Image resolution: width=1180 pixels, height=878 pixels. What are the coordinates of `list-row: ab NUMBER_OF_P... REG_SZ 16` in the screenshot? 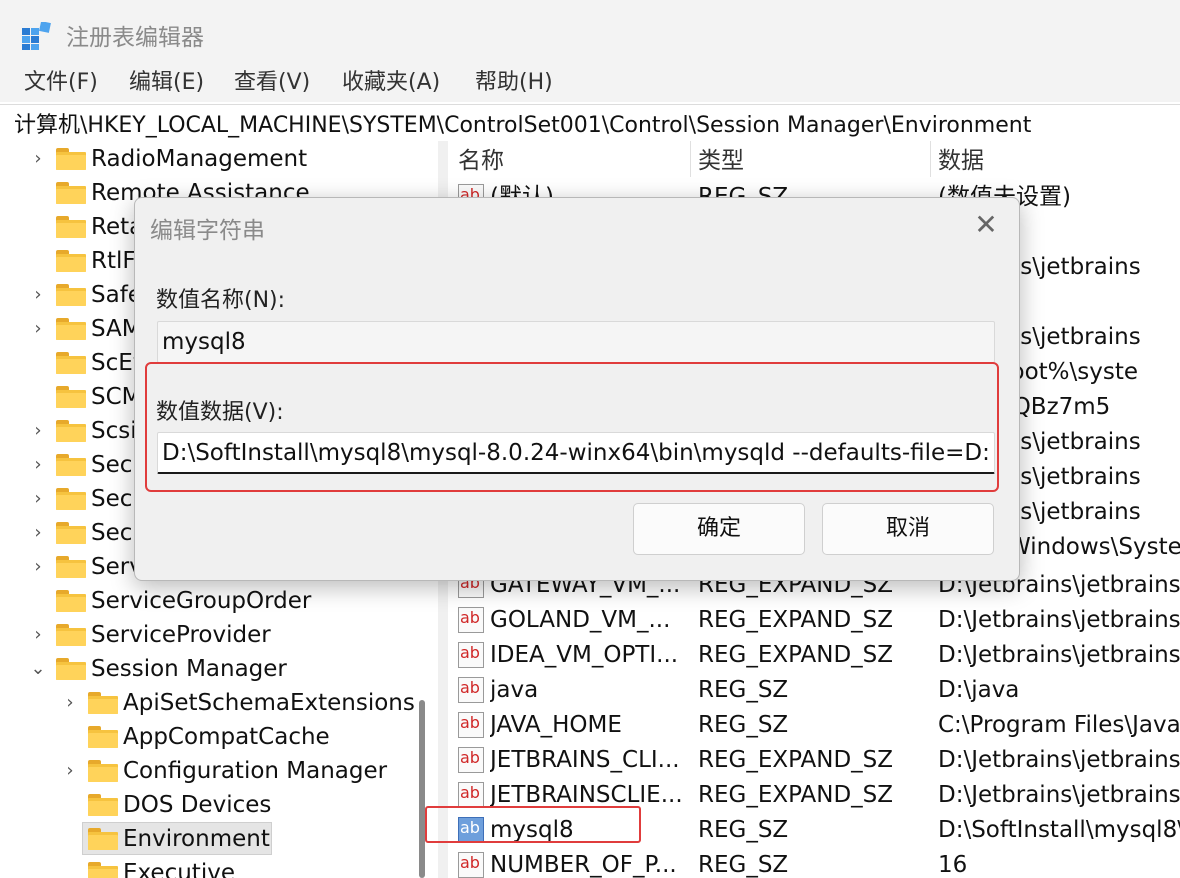 It's located at (814, 863).